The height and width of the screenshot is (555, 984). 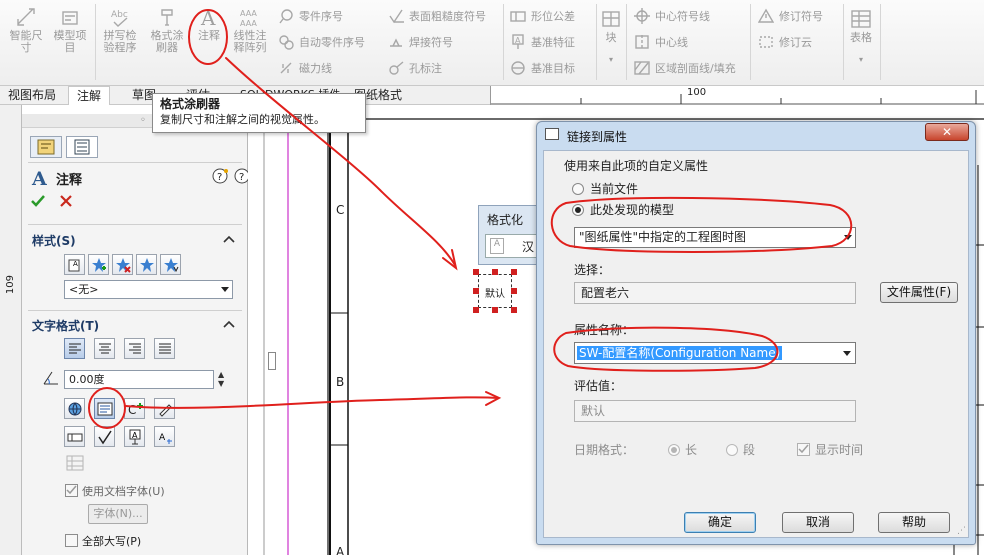 What do you see at coordinates (139, 379) in the screenshot?
I see `angle-input: 0.00度` at bounding box center [139, 379].